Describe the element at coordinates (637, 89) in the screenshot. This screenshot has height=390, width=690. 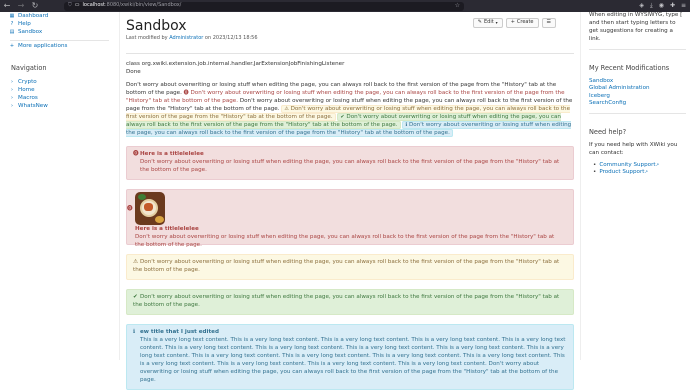
I see `recent-mod-link: Global Administration` at that location.